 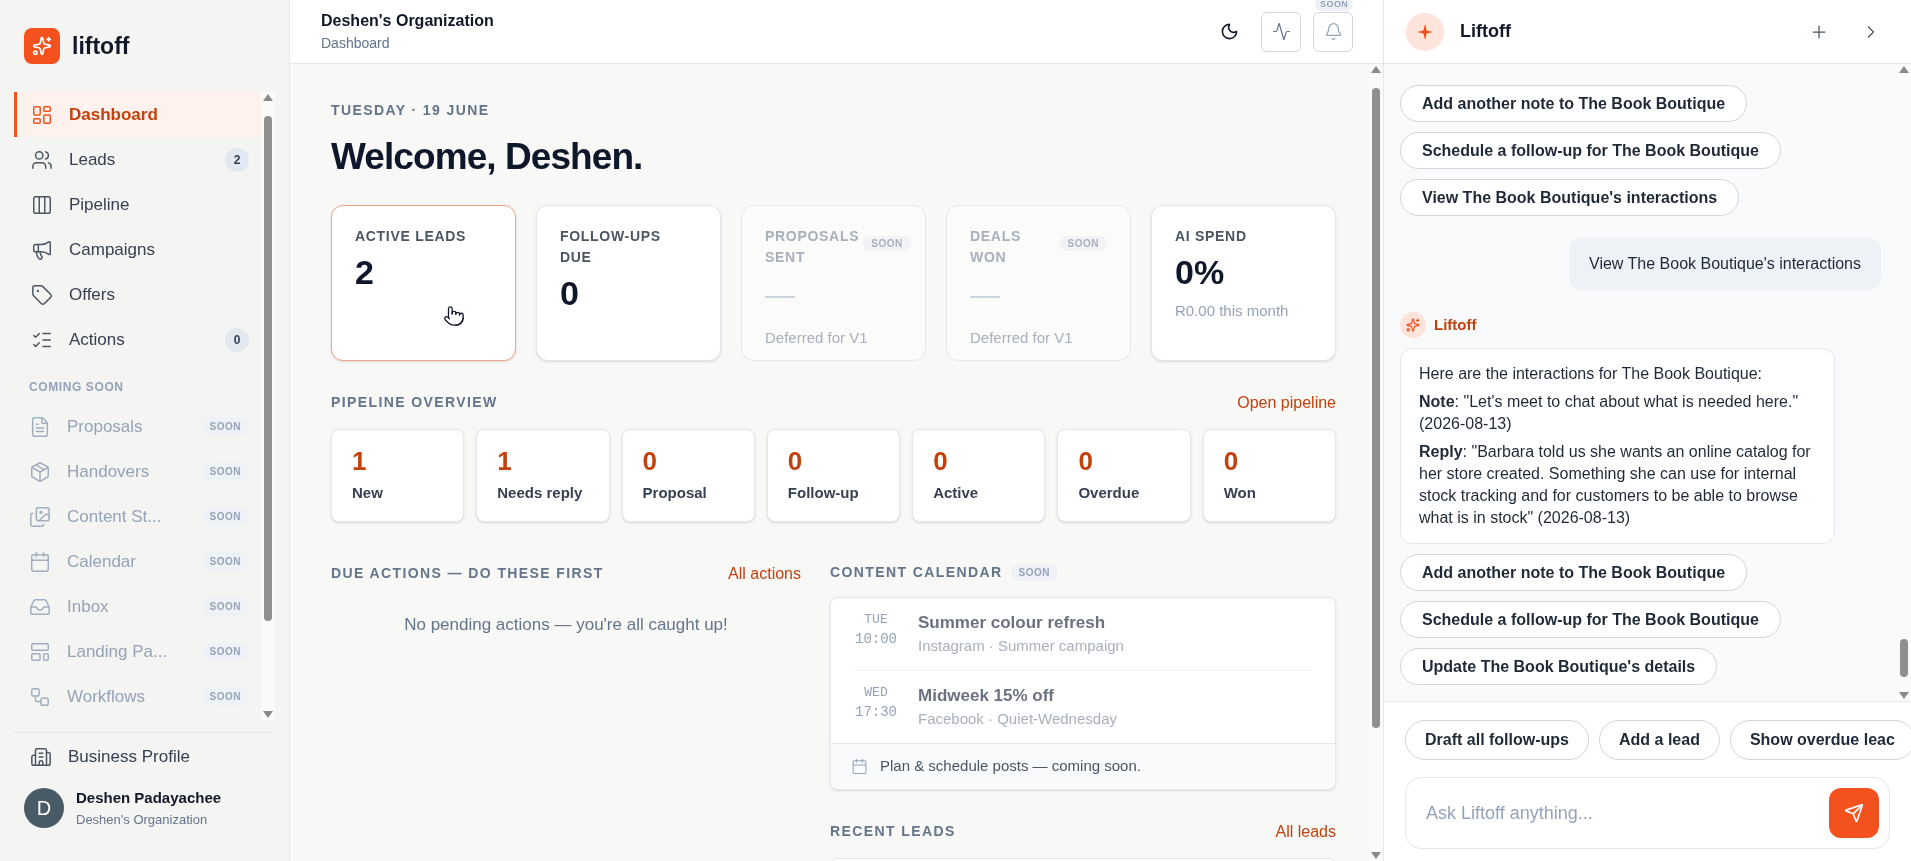 I want to click on pipeline-stage-card: 1 New, so click(x=398, y=475).